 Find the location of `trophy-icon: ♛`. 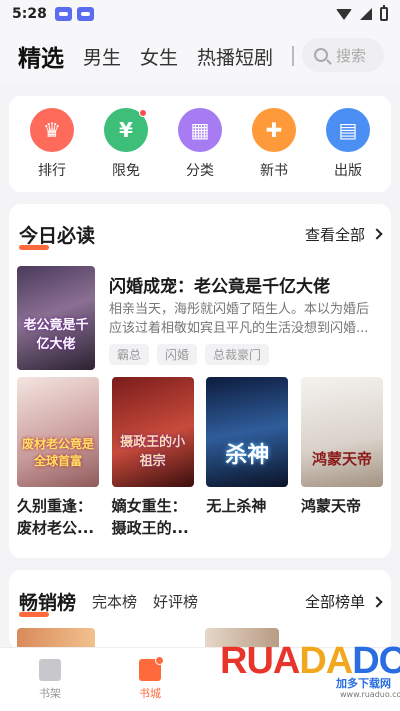

trophy-icon: ♛ is located at coordinates (52, 130).